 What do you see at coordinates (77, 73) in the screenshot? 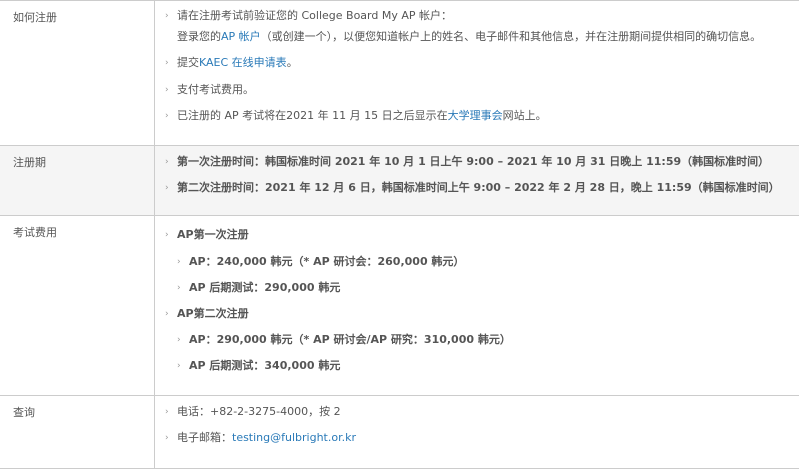
I see `section-label: 如何注册` at bounding box center [77, 73].